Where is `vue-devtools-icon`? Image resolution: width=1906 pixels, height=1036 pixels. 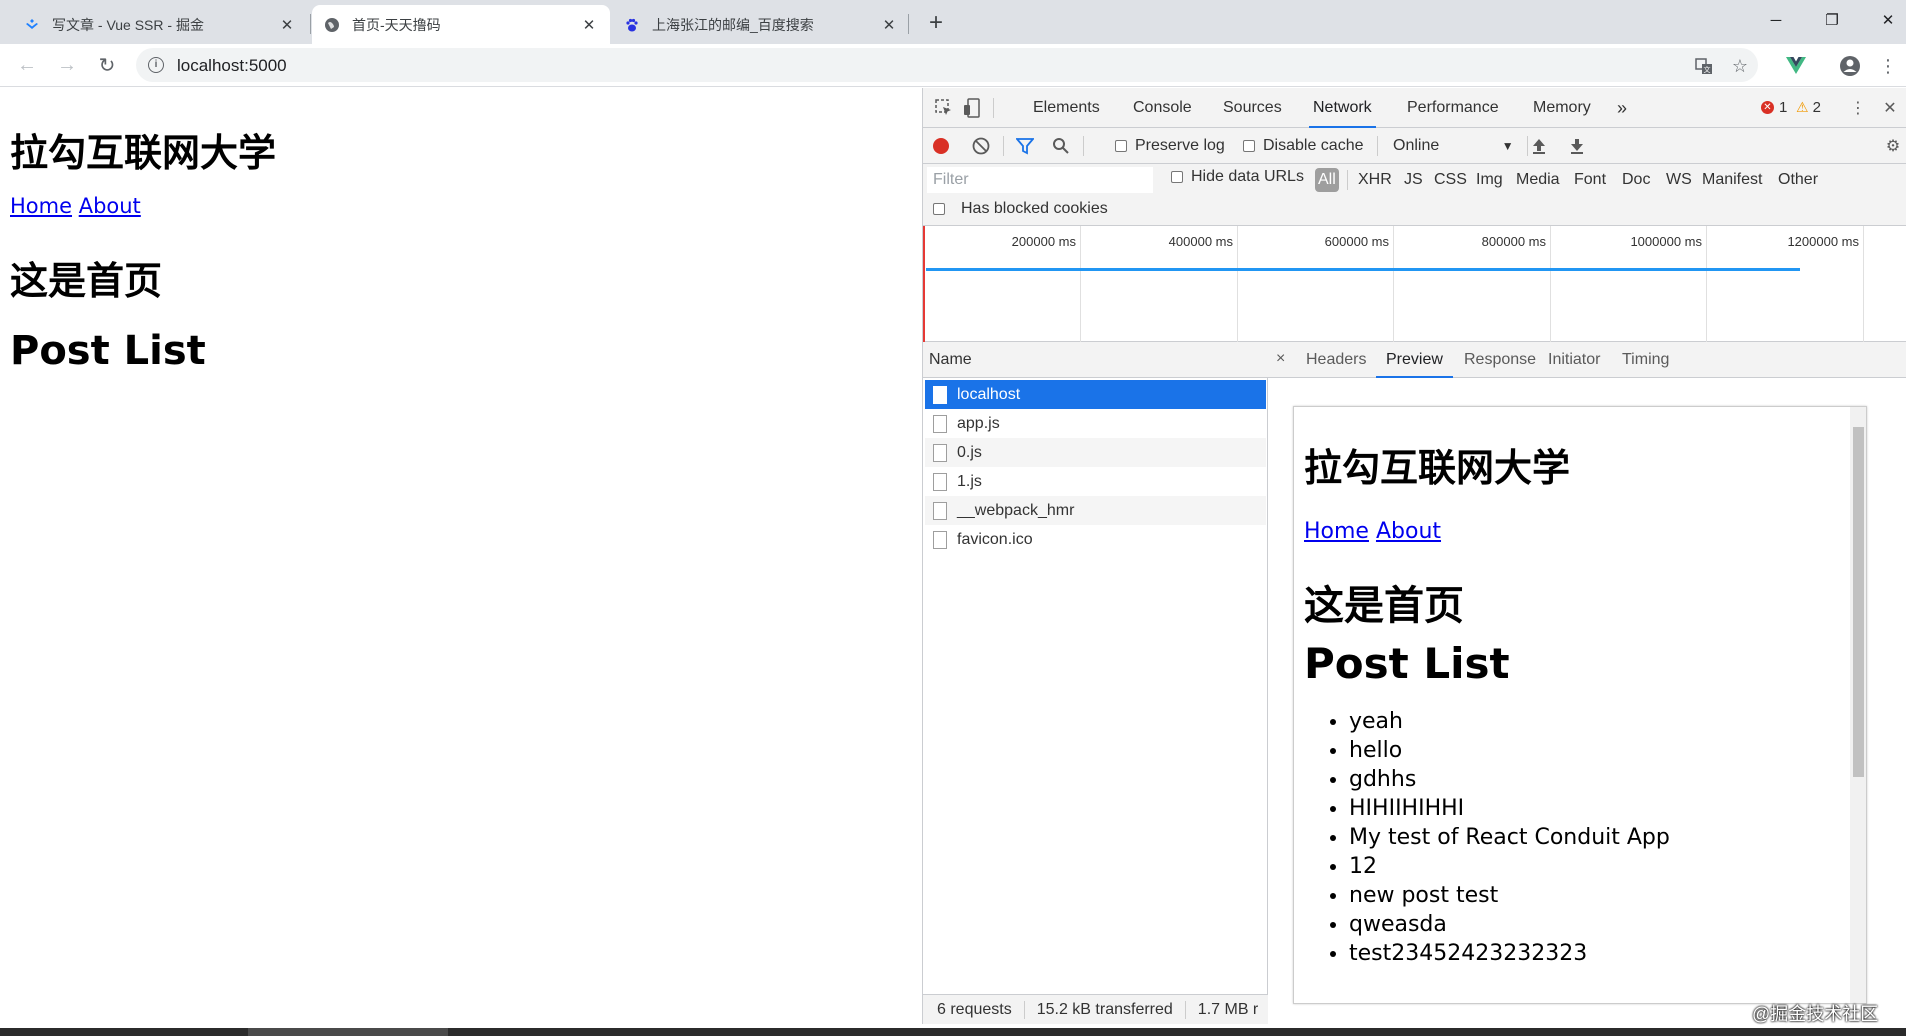
vue-devtools-icon is located at coordinates (1796, 66).